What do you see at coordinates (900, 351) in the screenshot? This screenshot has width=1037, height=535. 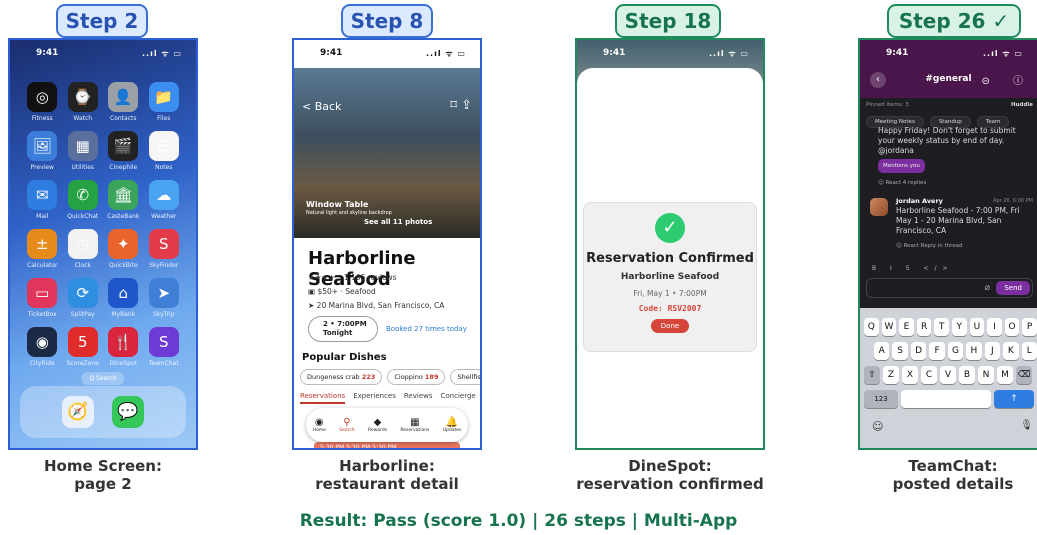 I see `key-s: S` at bounding box center [900, 351].